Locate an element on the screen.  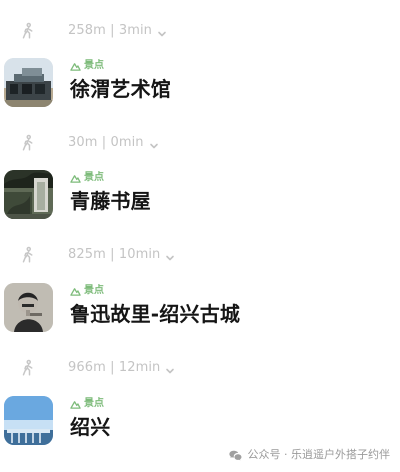
segment-label: 966m | 12min is located at coordinates (114, 367).